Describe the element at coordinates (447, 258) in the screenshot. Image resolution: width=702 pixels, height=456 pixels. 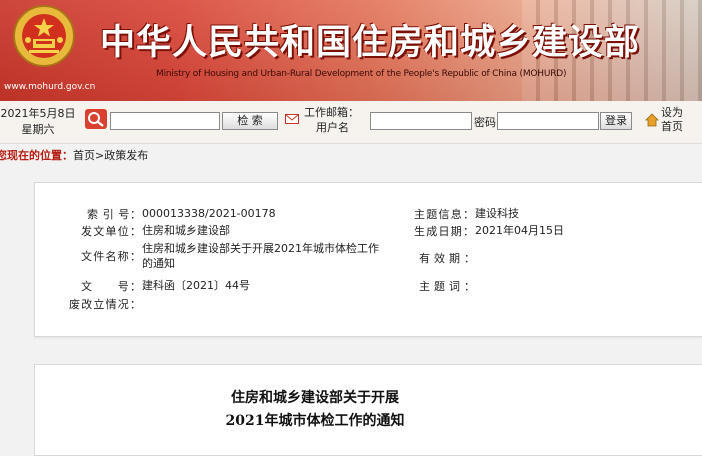
I see `validity-label: 有 效 期 ：` at that location.